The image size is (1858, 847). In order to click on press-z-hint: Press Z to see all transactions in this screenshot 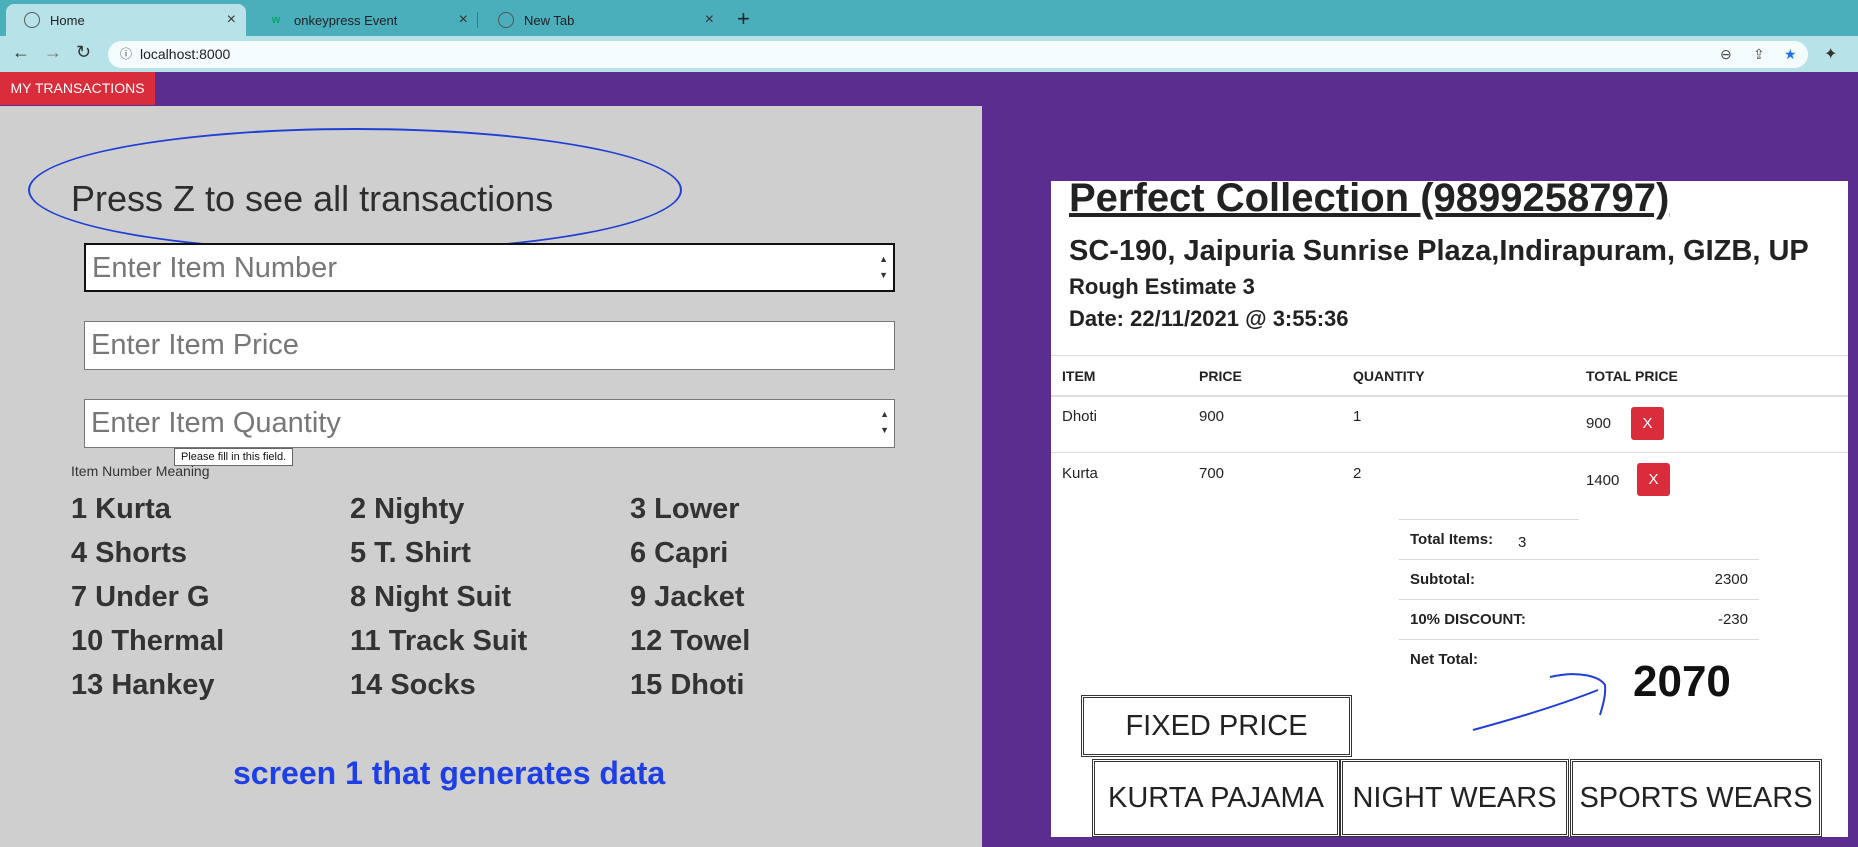, I will do `click(312, 198)`.